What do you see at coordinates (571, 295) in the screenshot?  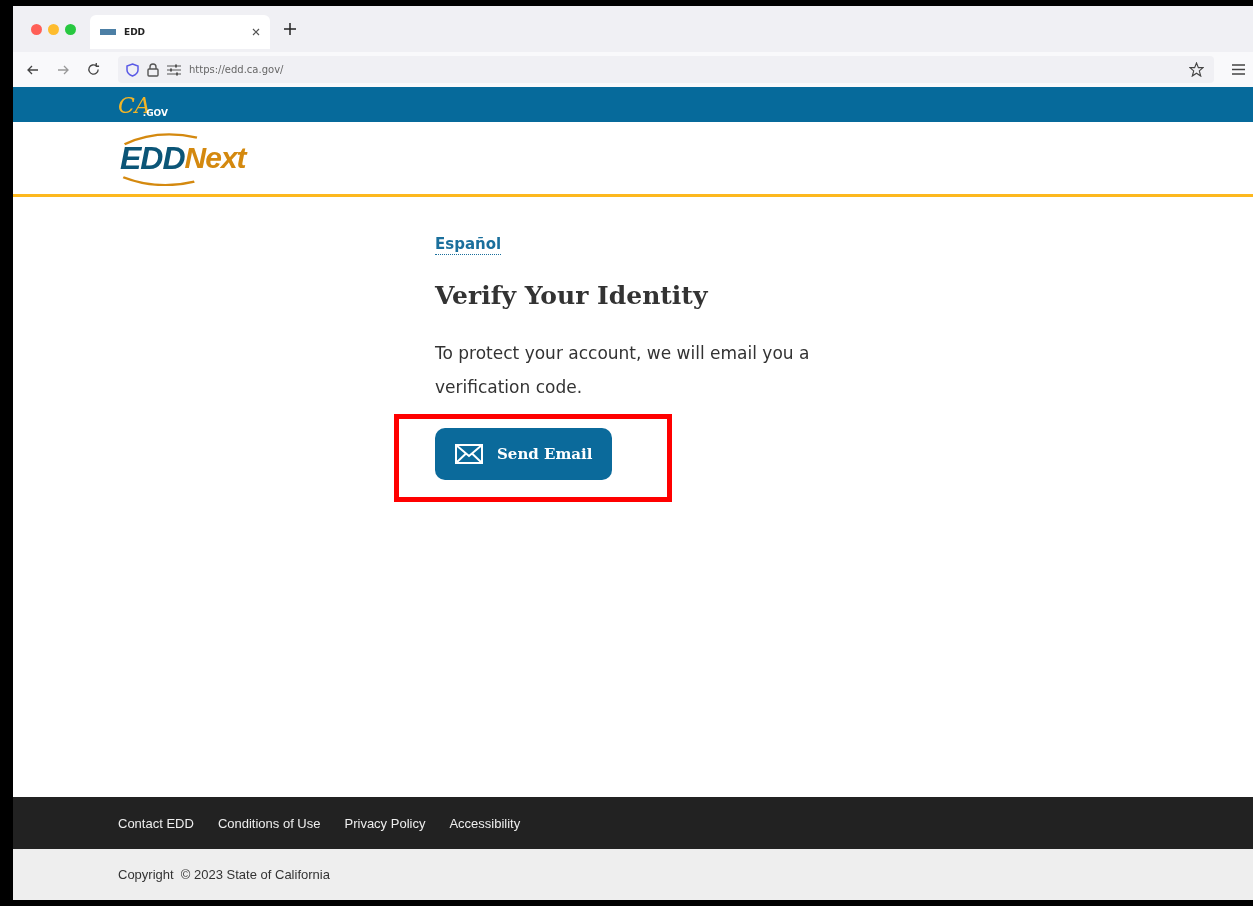 I see `page-heading: Verify Your Identity` at bounding box center [571, 295].